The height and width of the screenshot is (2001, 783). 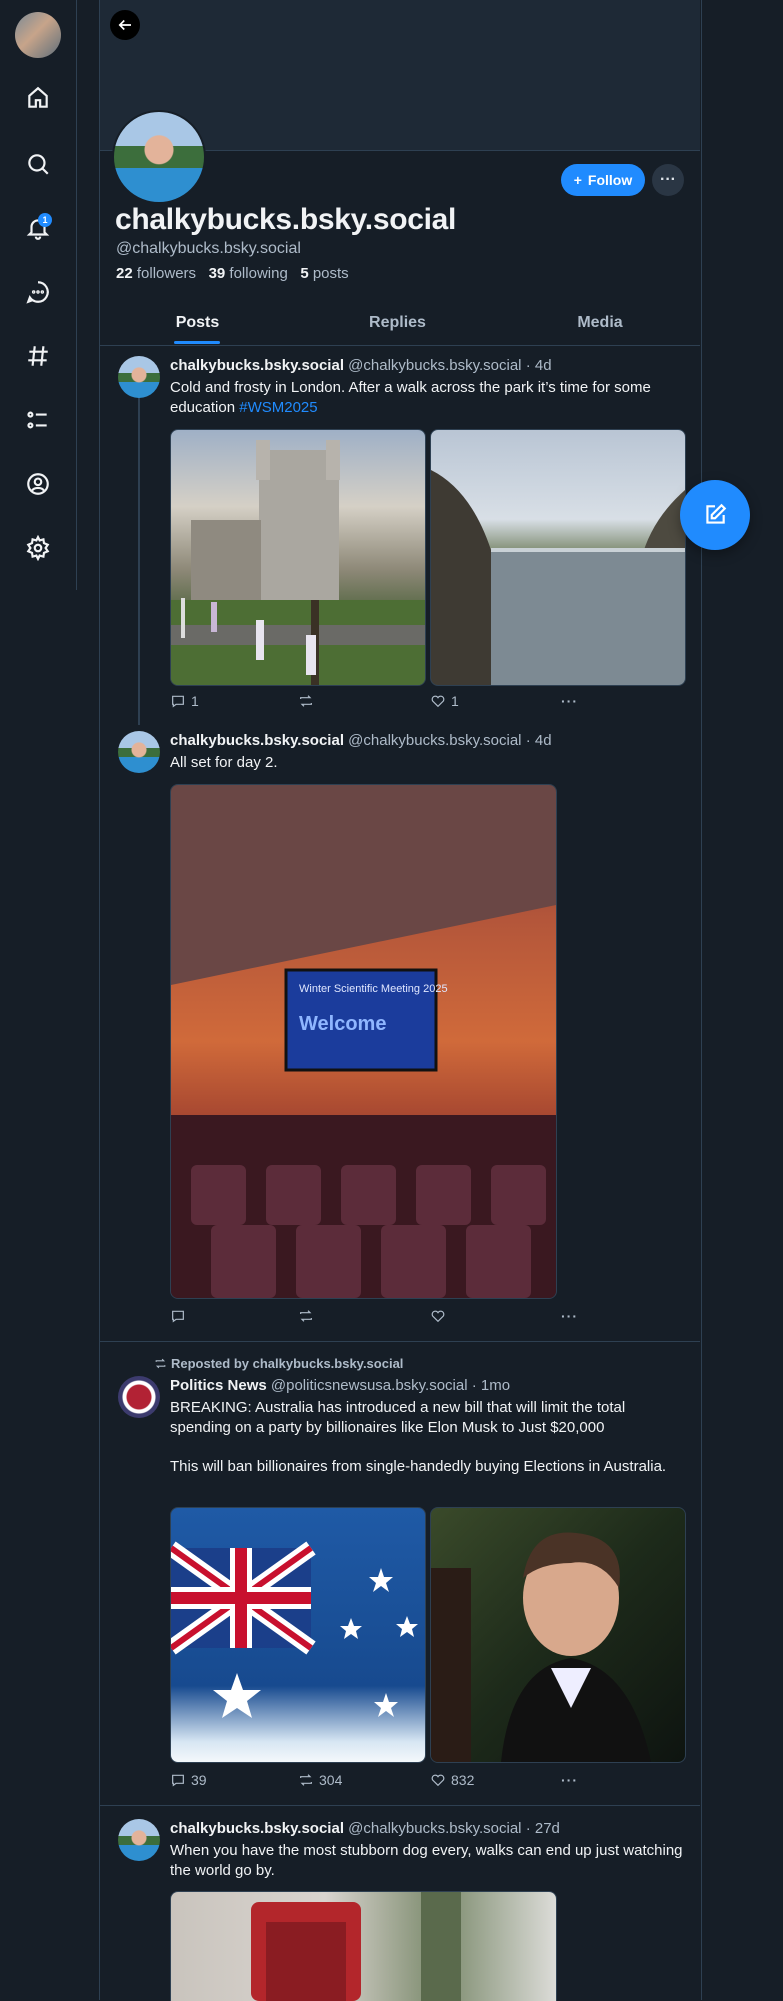 What do you see at coordinates (463, 1780) in the screenshot?
I see `like-count: 832` at bounding box center [463, 1780].